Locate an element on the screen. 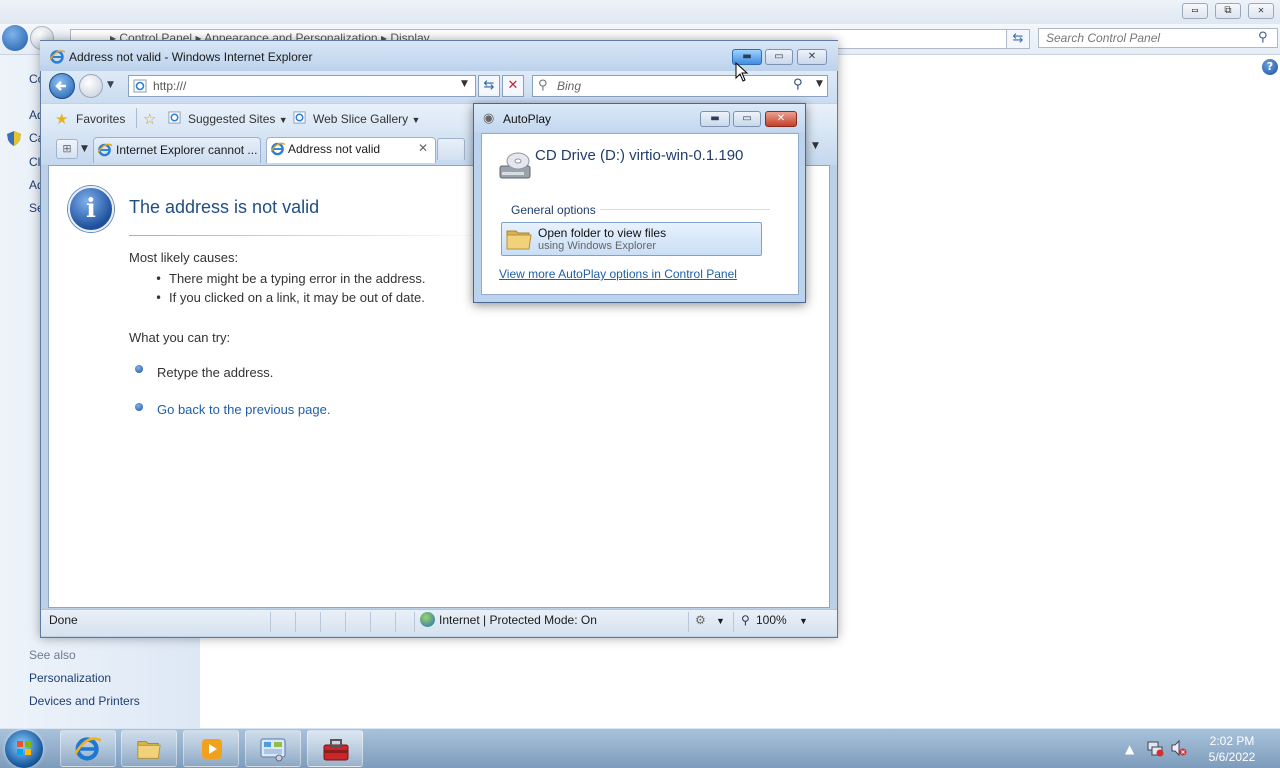 The width and height of the screenshot is (1280, 768). zoom-icon: ⚲ is located at coordinates (745, 620).